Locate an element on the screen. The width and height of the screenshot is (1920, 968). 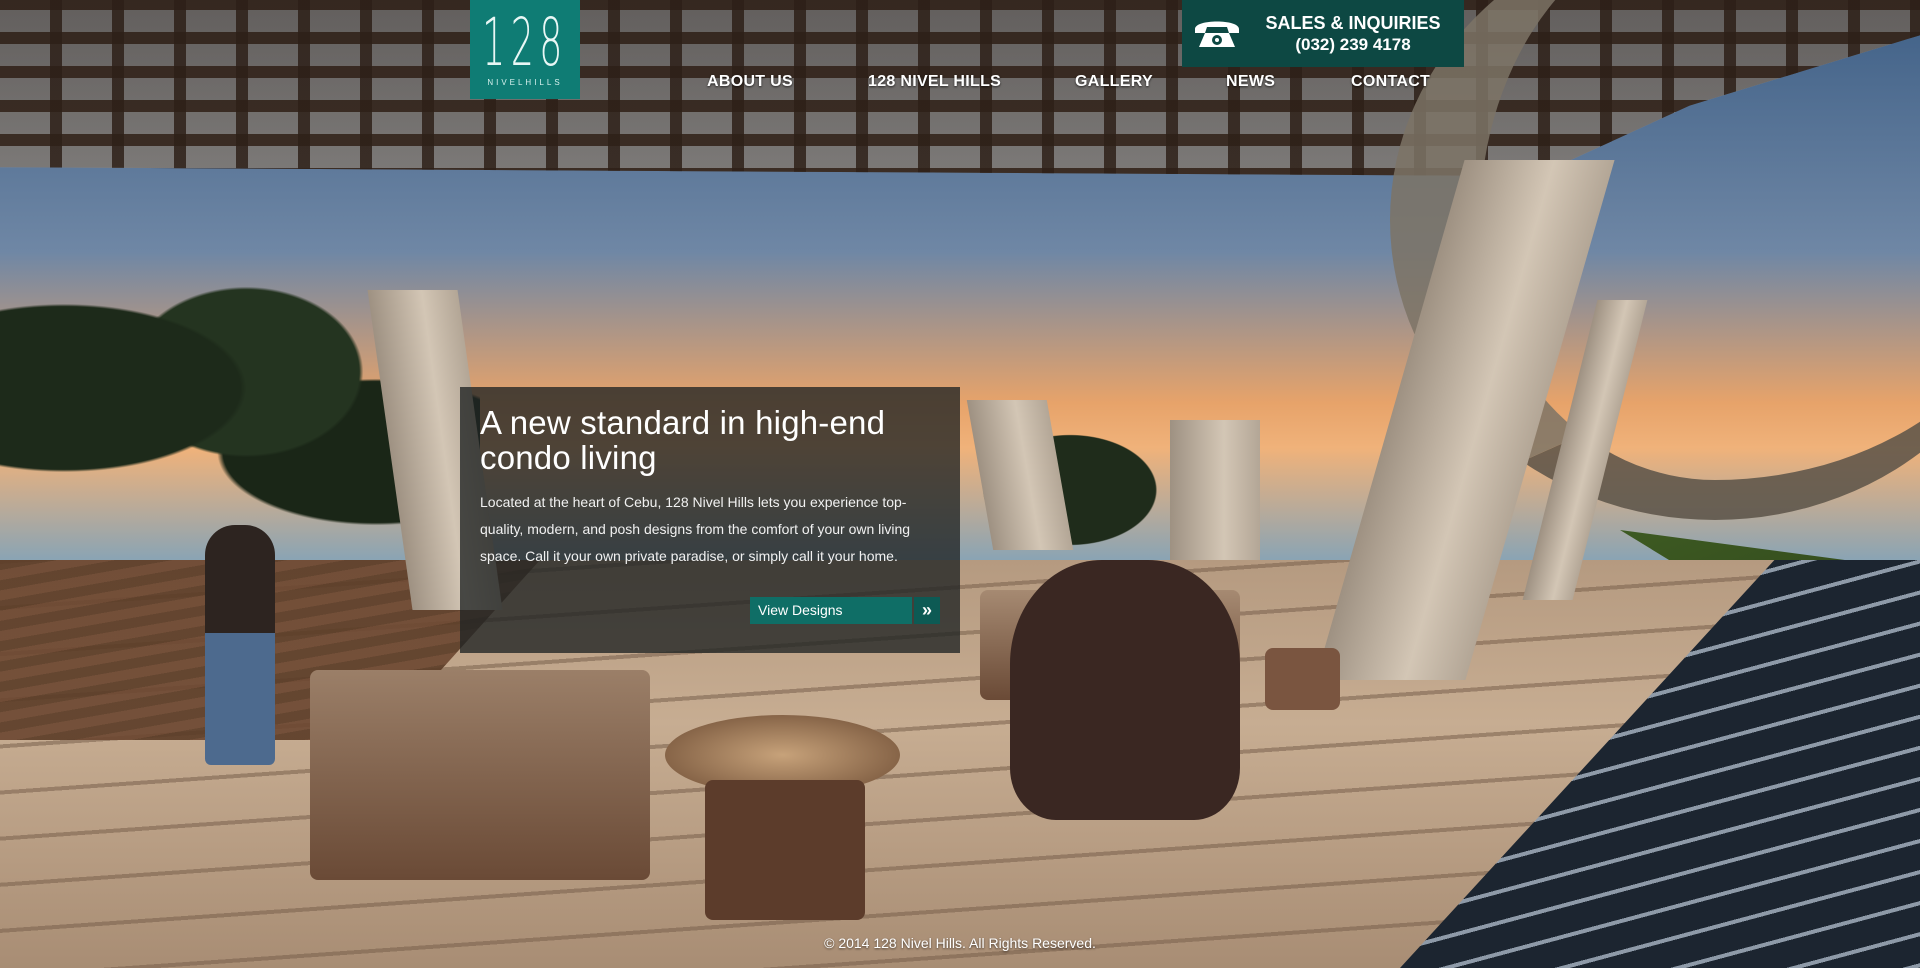
nav-contact: CONTACT is located at coordinates (1390, 82).